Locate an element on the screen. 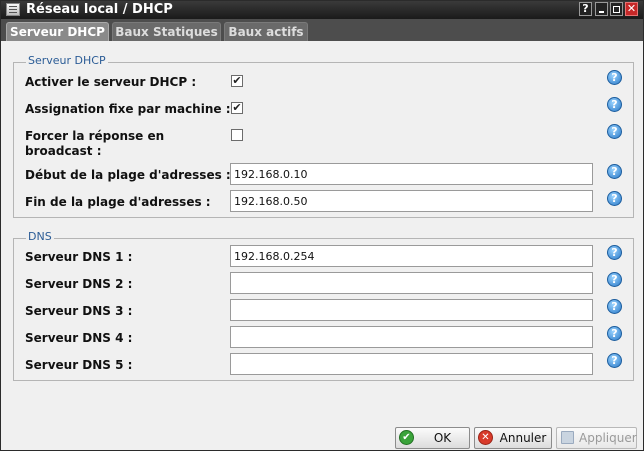 This screenshot has height=451, width=644. tab-baux-statiques: Baux Statiques is located at coordinates (166, 31).